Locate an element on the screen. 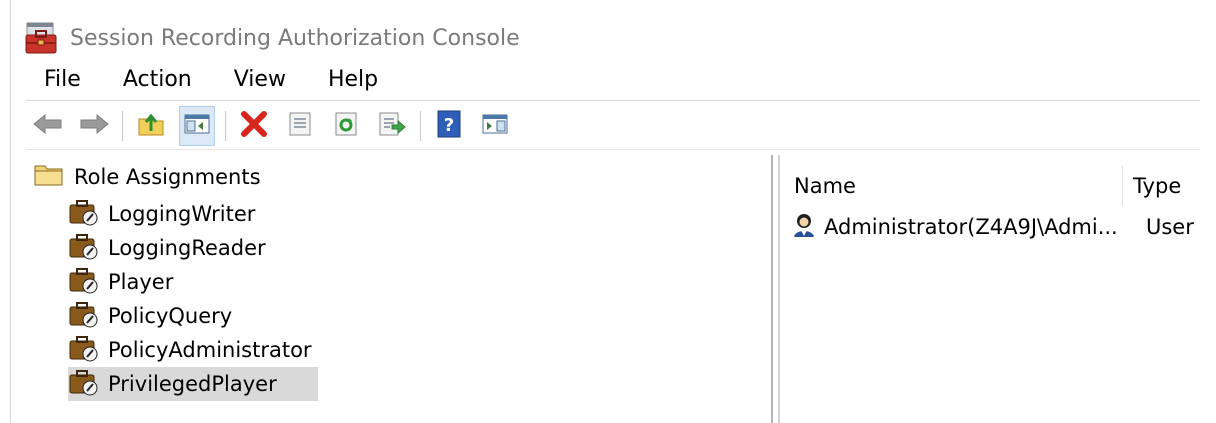 This screenshot has height=423, width=1216. list-cell-type: User is located at coordinates (1170, 227).